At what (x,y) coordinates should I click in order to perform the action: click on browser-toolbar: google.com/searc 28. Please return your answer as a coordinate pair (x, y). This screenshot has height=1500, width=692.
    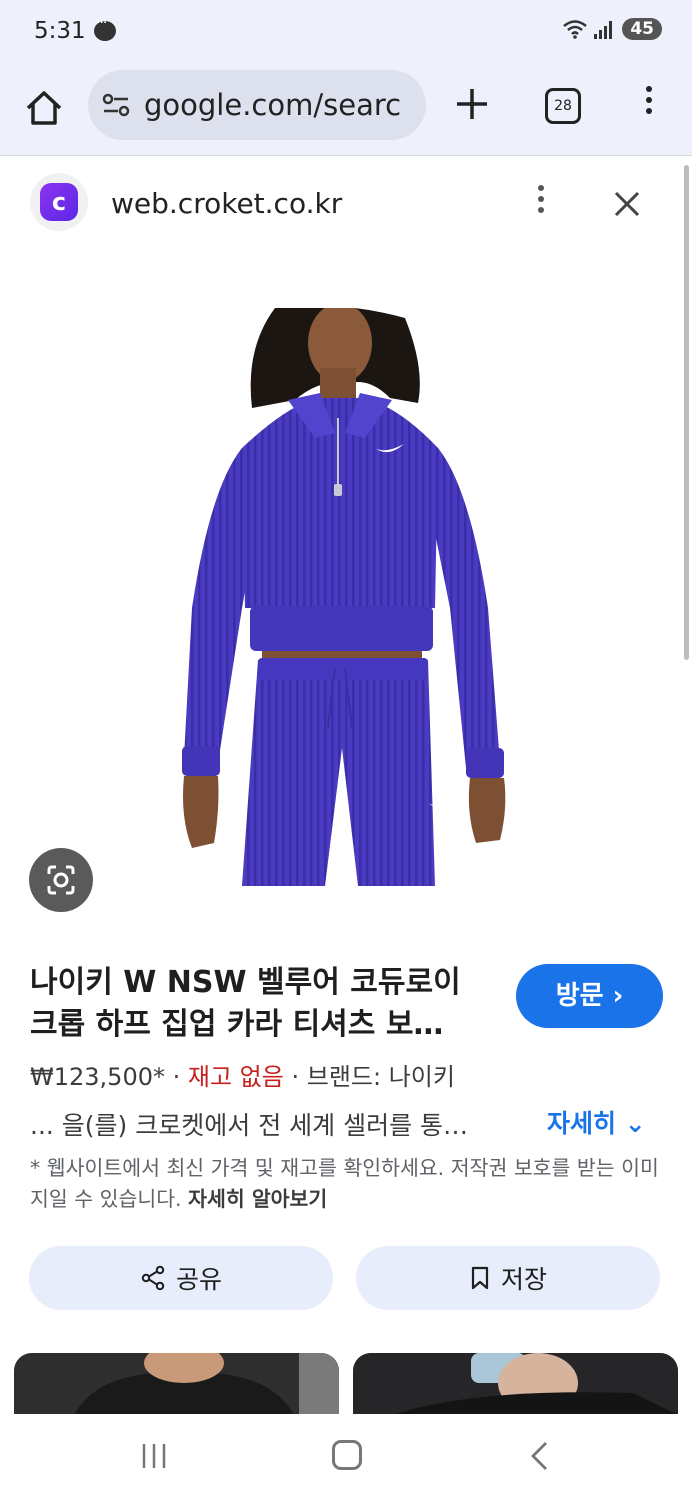
    Looking at the image, I should click on (346, 109).